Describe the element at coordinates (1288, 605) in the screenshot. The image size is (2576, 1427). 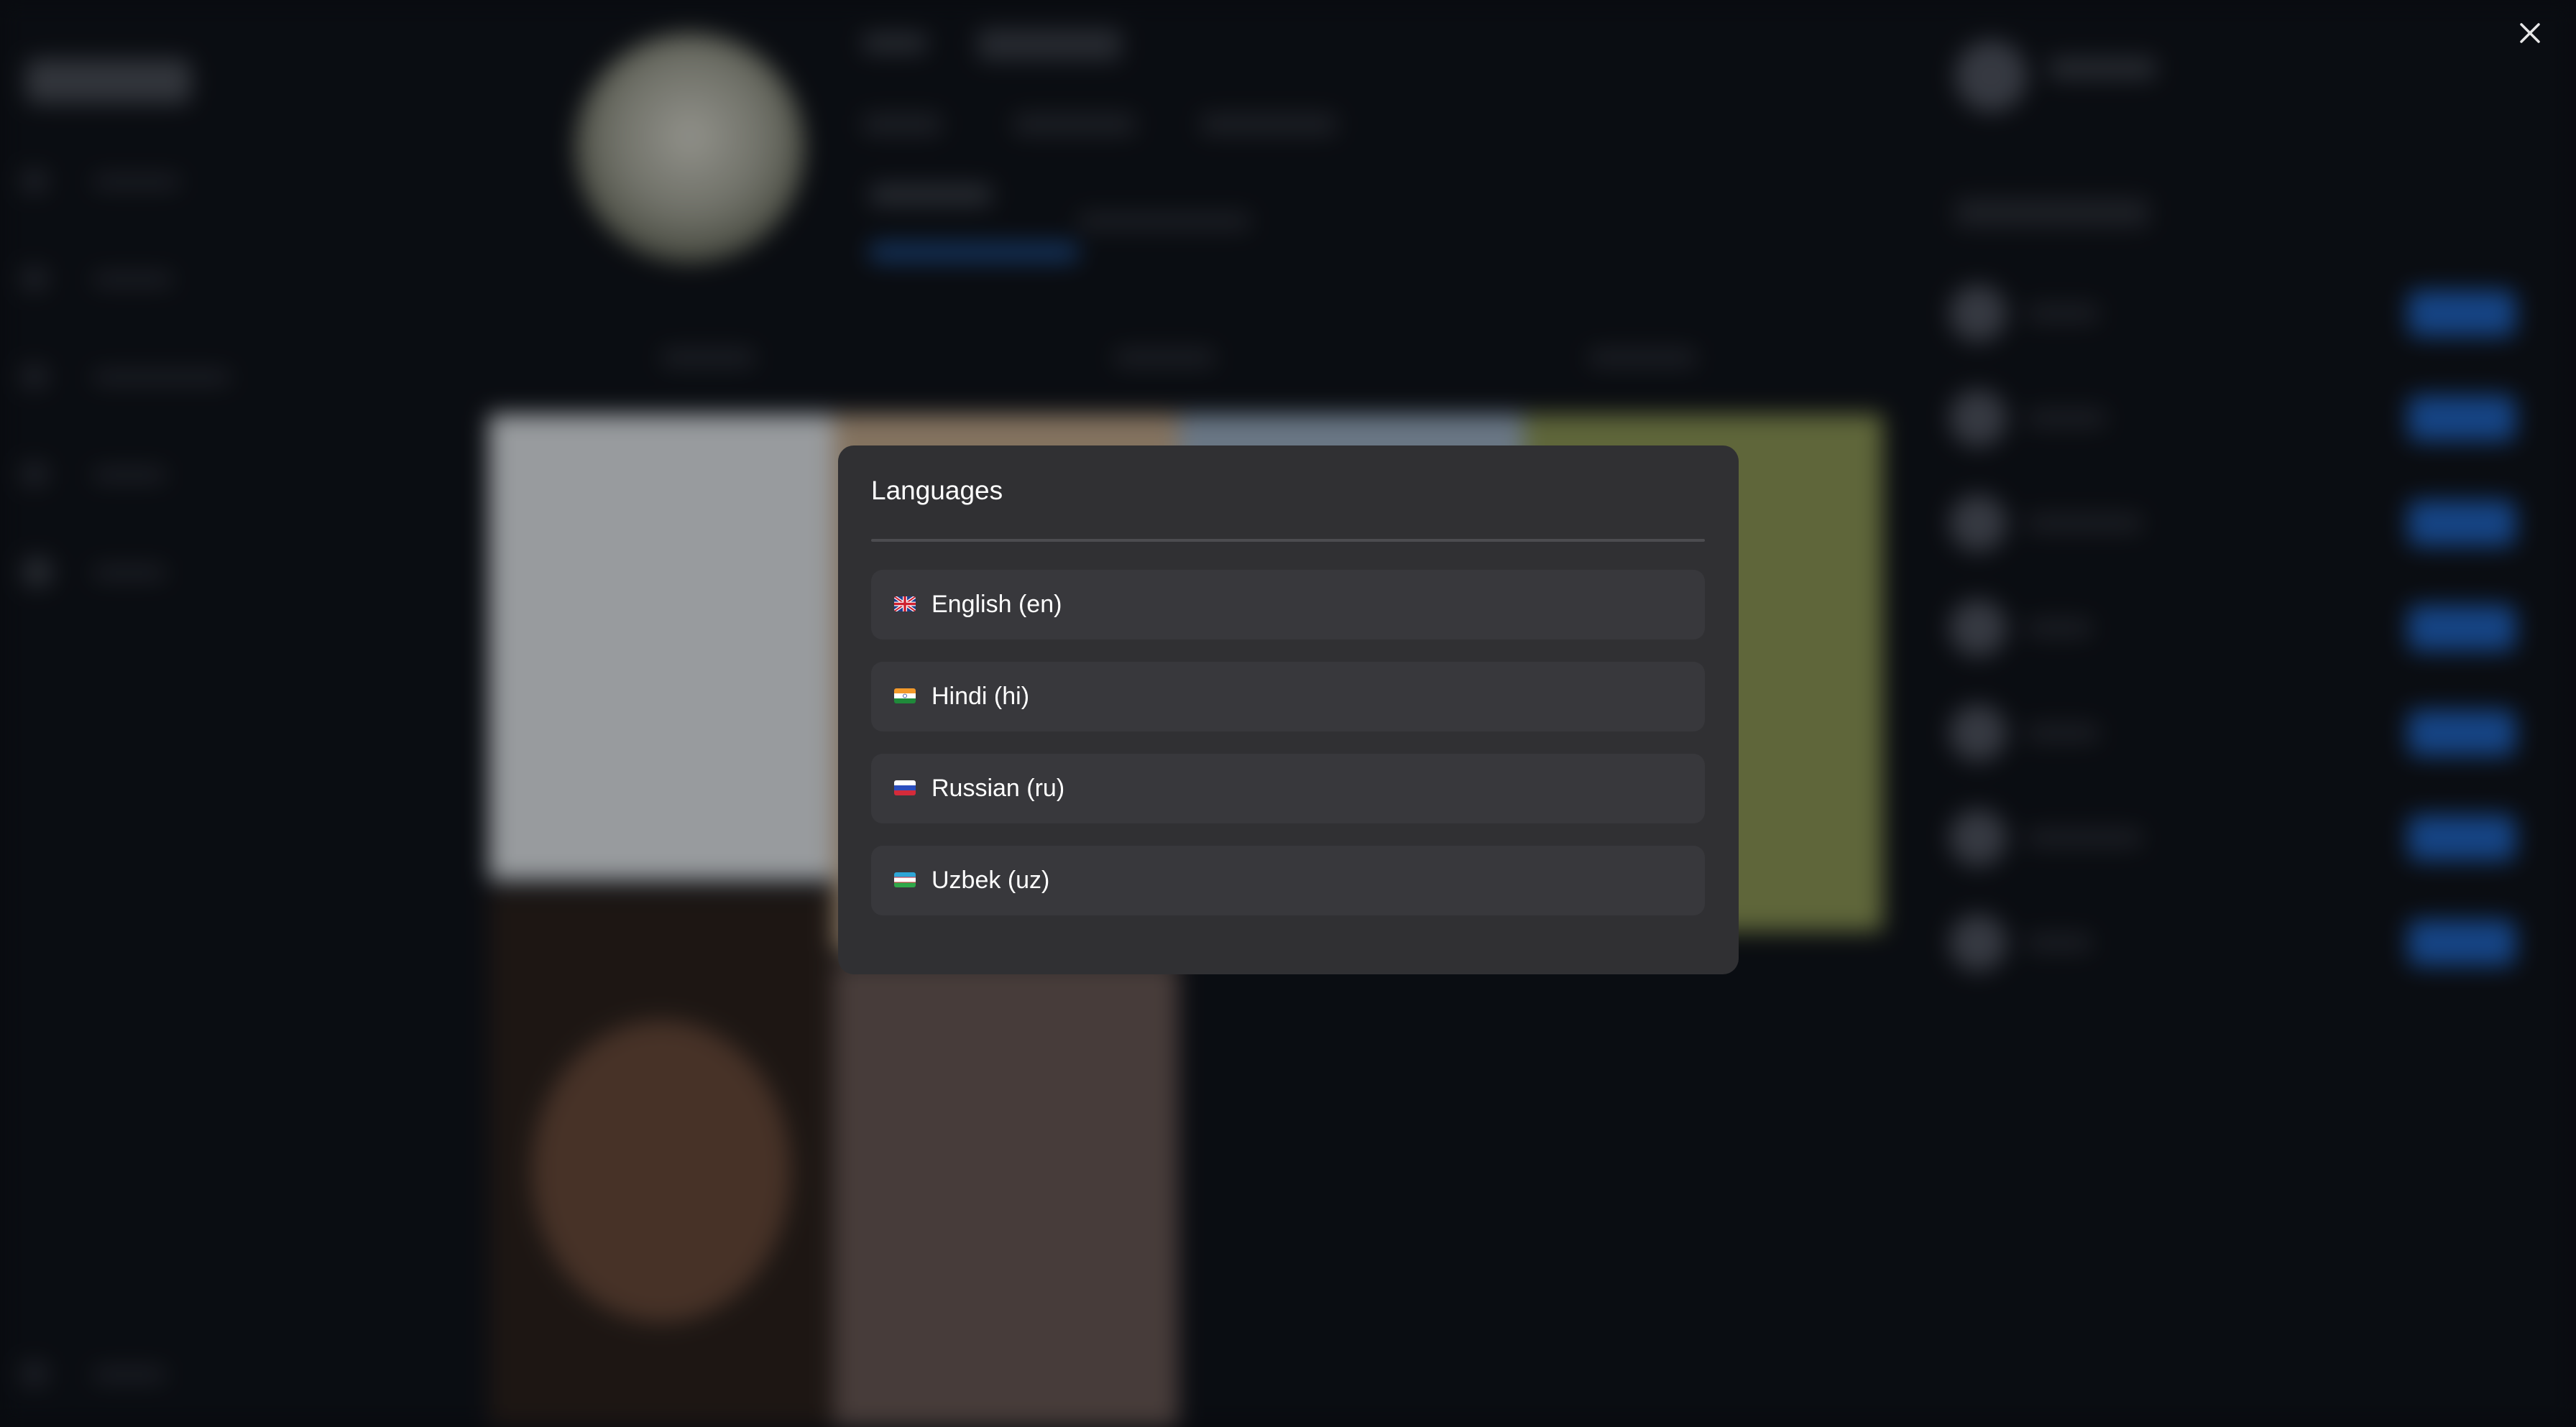
I see `language-option-en: English (en)` at that location.